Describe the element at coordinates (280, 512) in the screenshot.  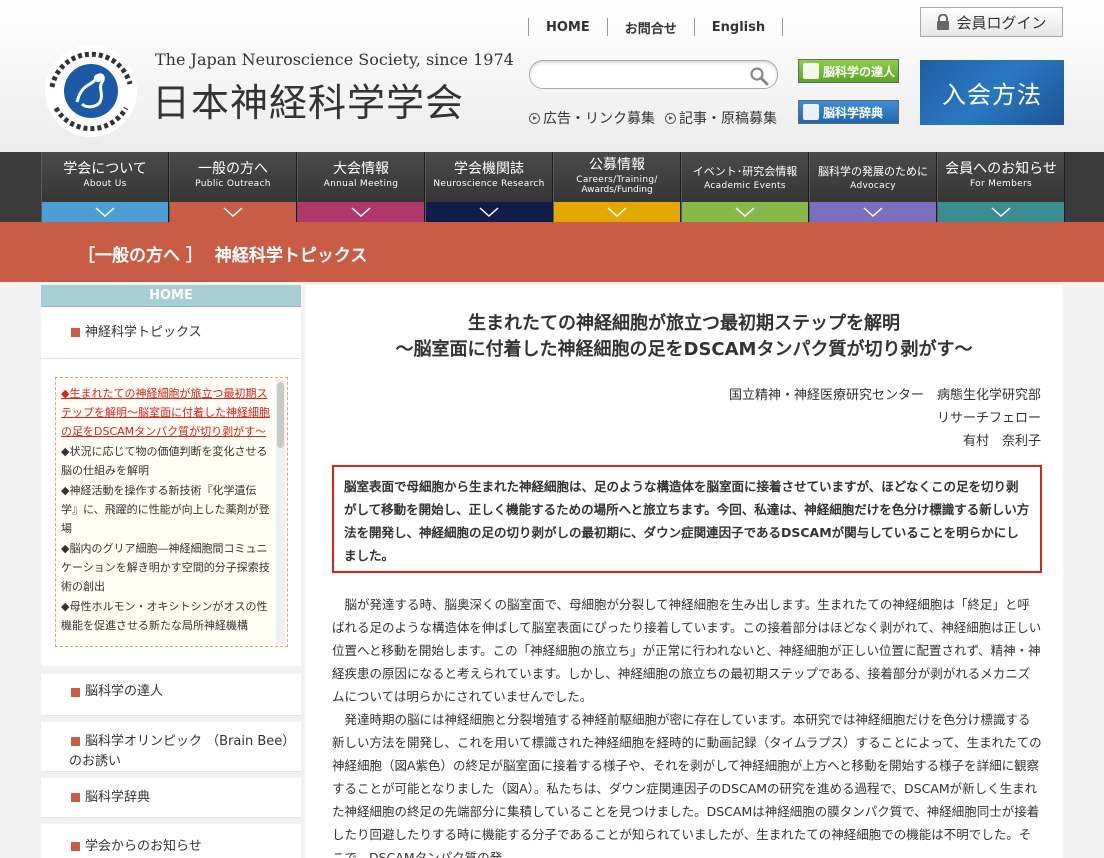
I see `scrollbar-track` at that location.